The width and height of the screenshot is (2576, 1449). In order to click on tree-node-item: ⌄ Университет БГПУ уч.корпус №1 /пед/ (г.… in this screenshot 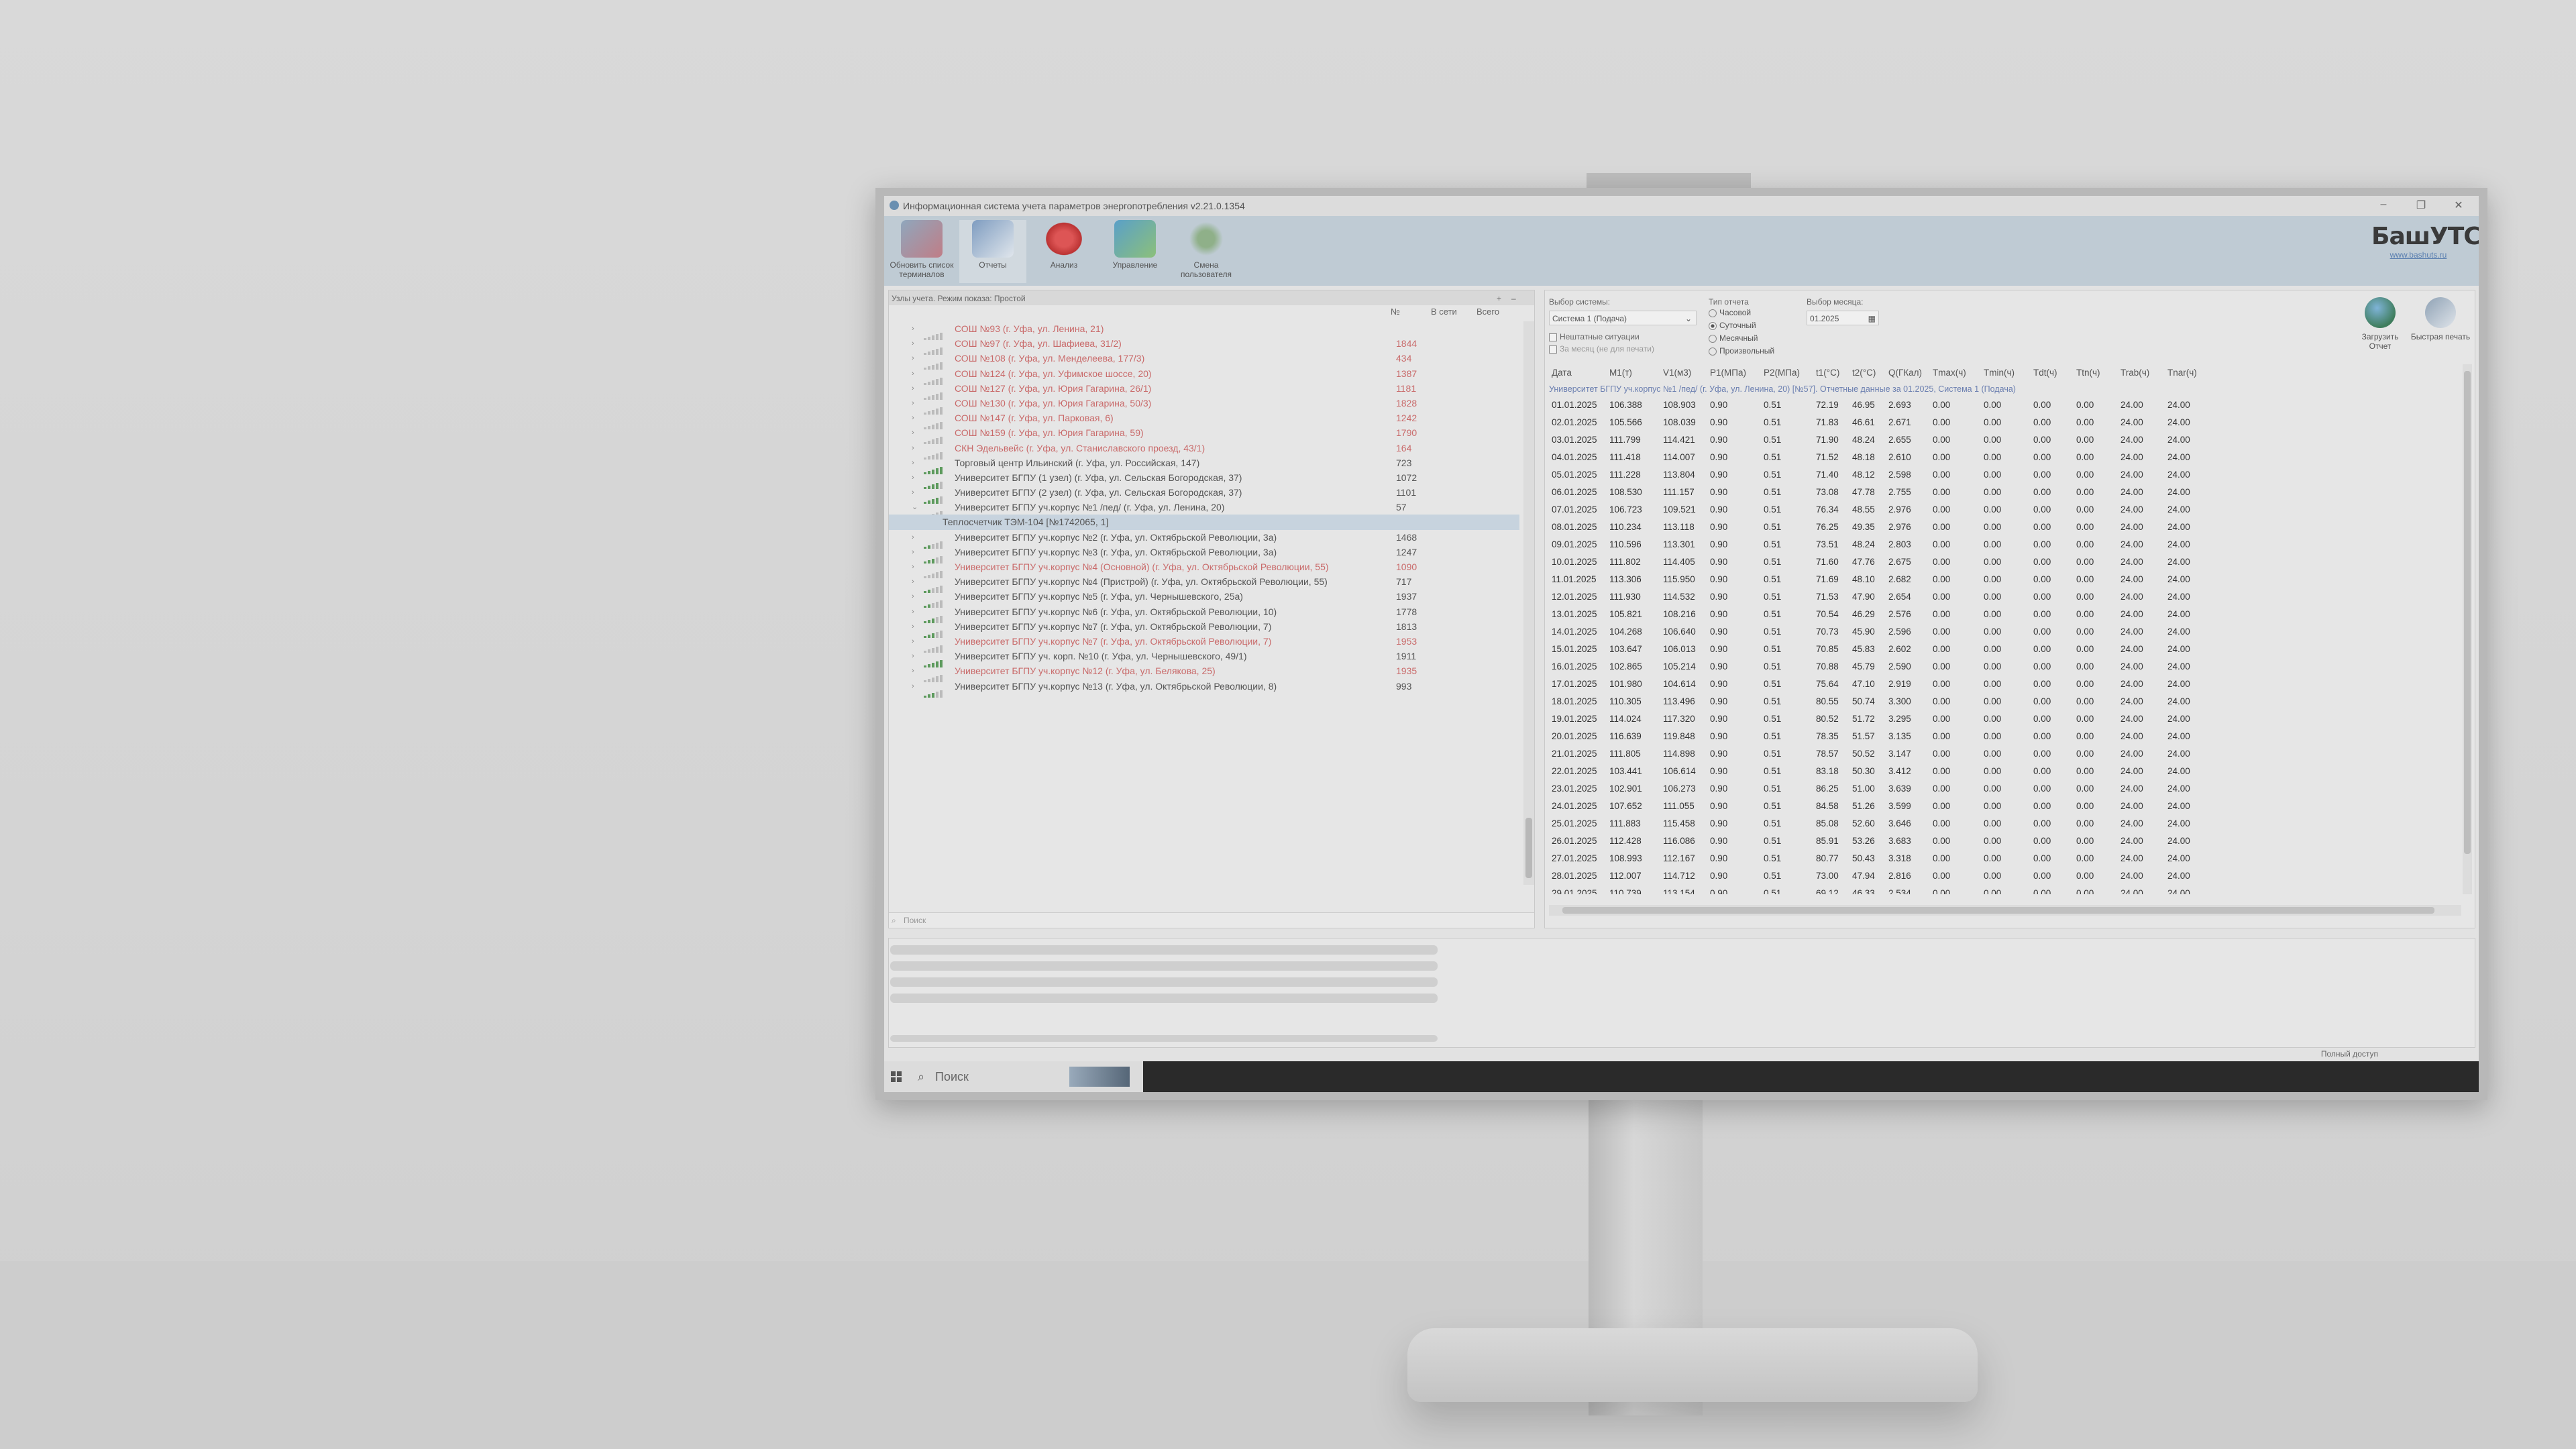, I will do `click(1204, 509)`.